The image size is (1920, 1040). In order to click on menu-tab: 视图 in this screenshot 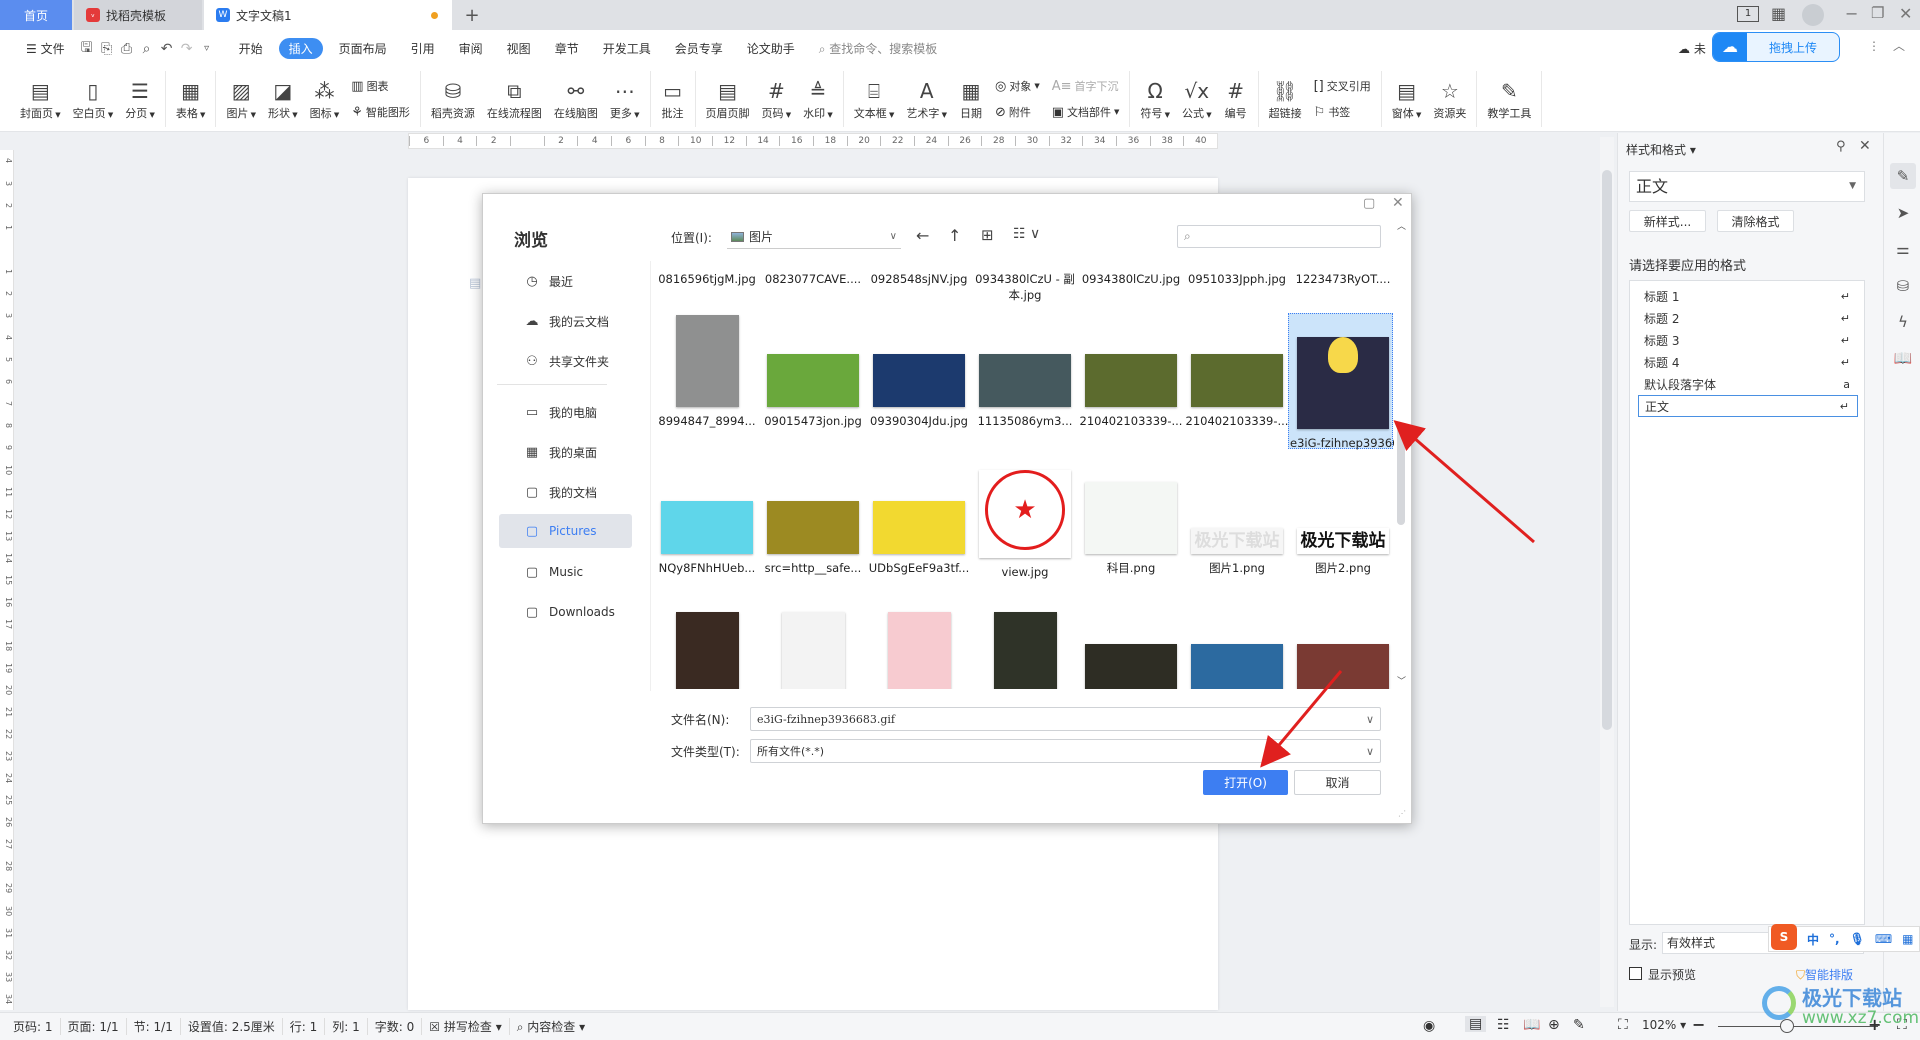, I will do `click(519, 48)`.